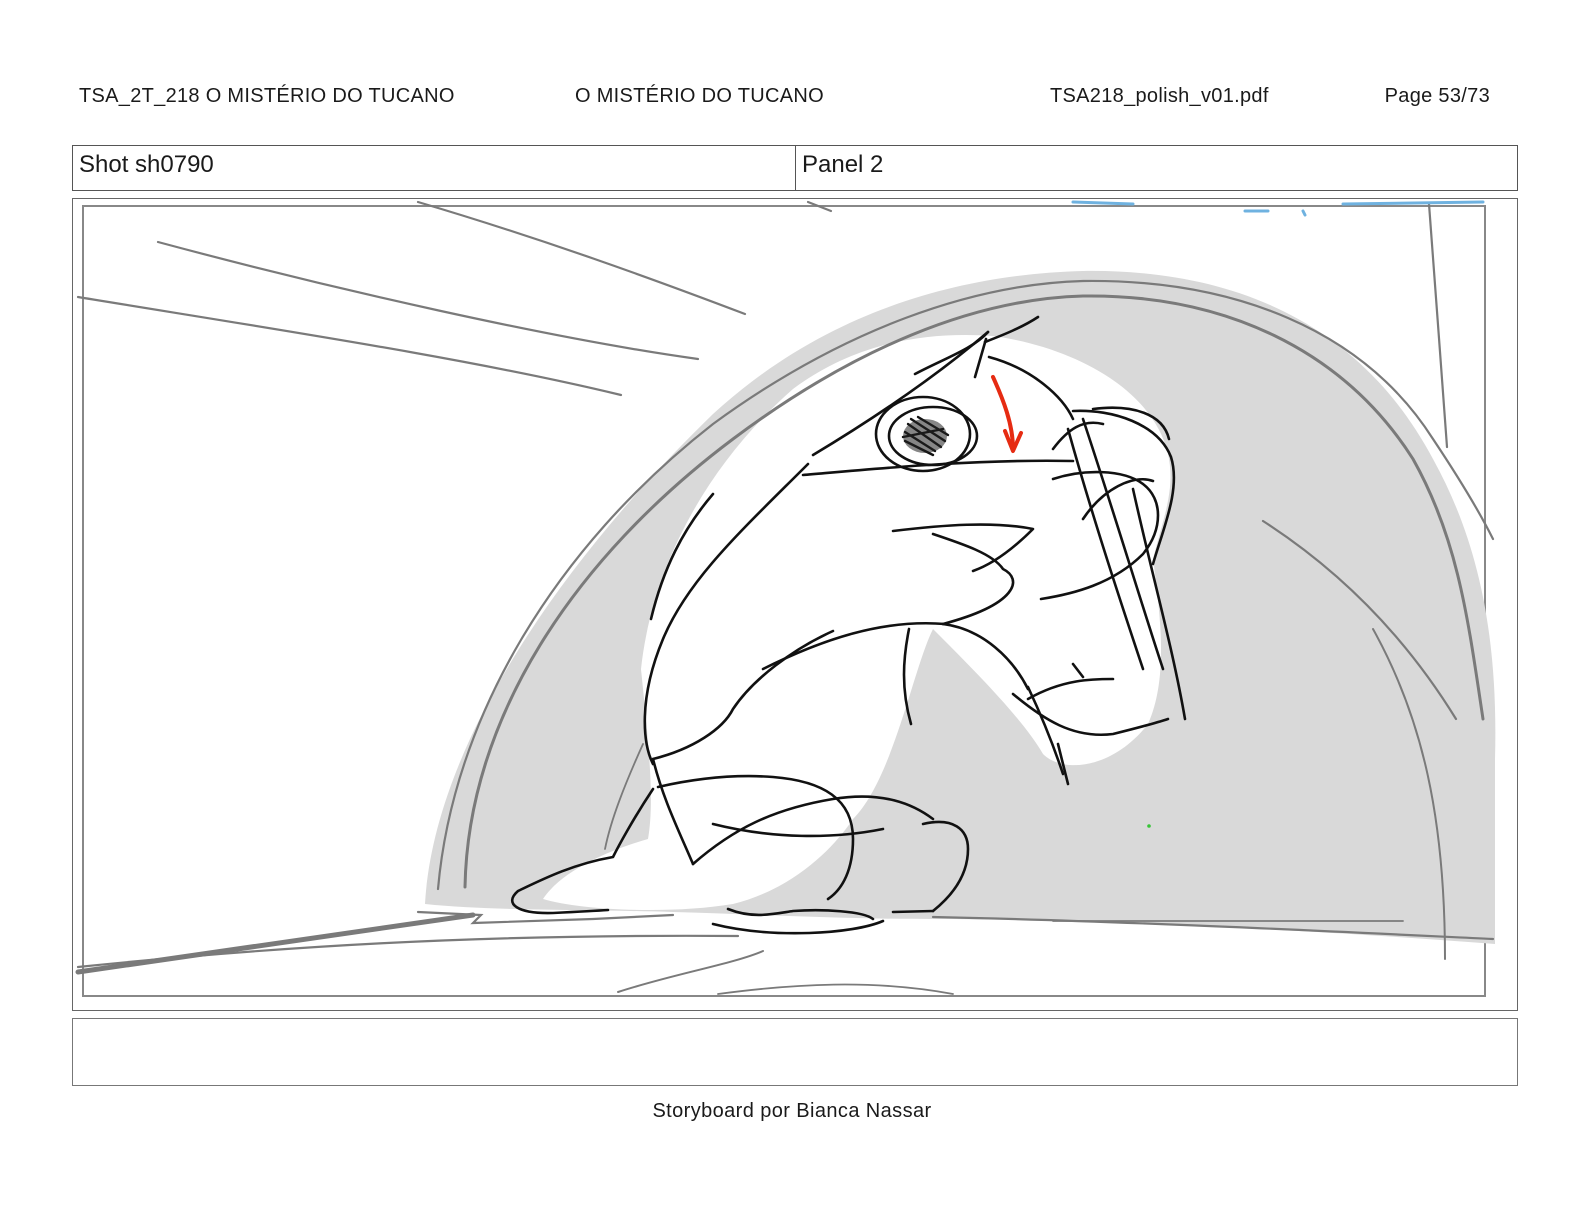 This screenshot has width=1584, height=1224. I want to click on panel-label: Panel 2, so click(843, 164).